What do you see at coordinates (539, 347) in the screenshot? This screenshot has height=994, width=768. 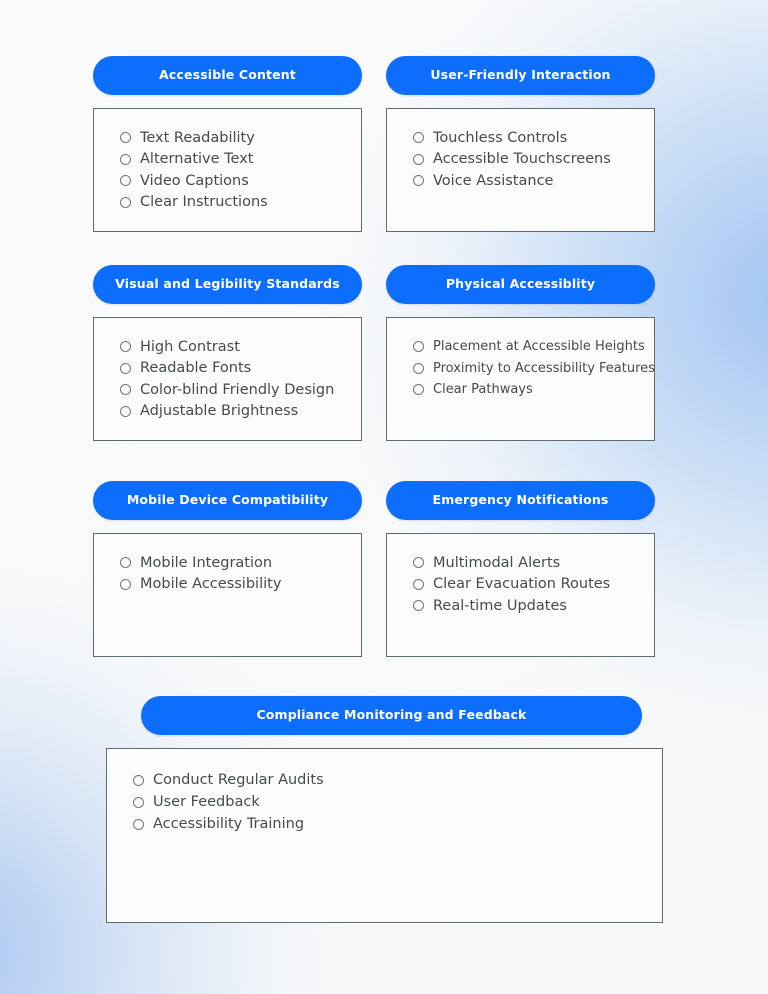 I see `list-item-label: Placement at Accessible Heights` at bounding box center [539, 347].